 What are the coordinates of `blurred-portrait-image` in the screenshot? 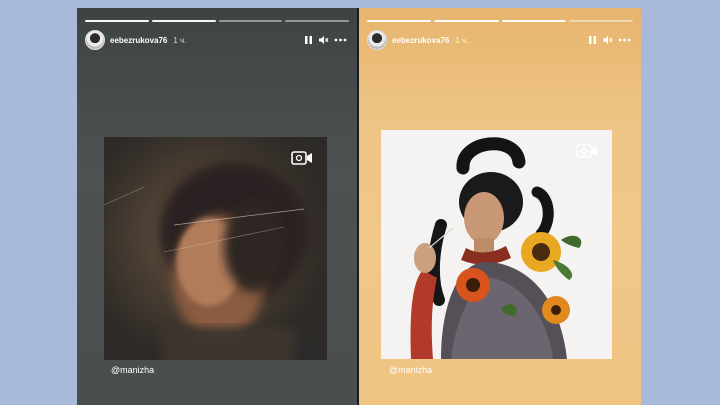 It's located at (206, 261).